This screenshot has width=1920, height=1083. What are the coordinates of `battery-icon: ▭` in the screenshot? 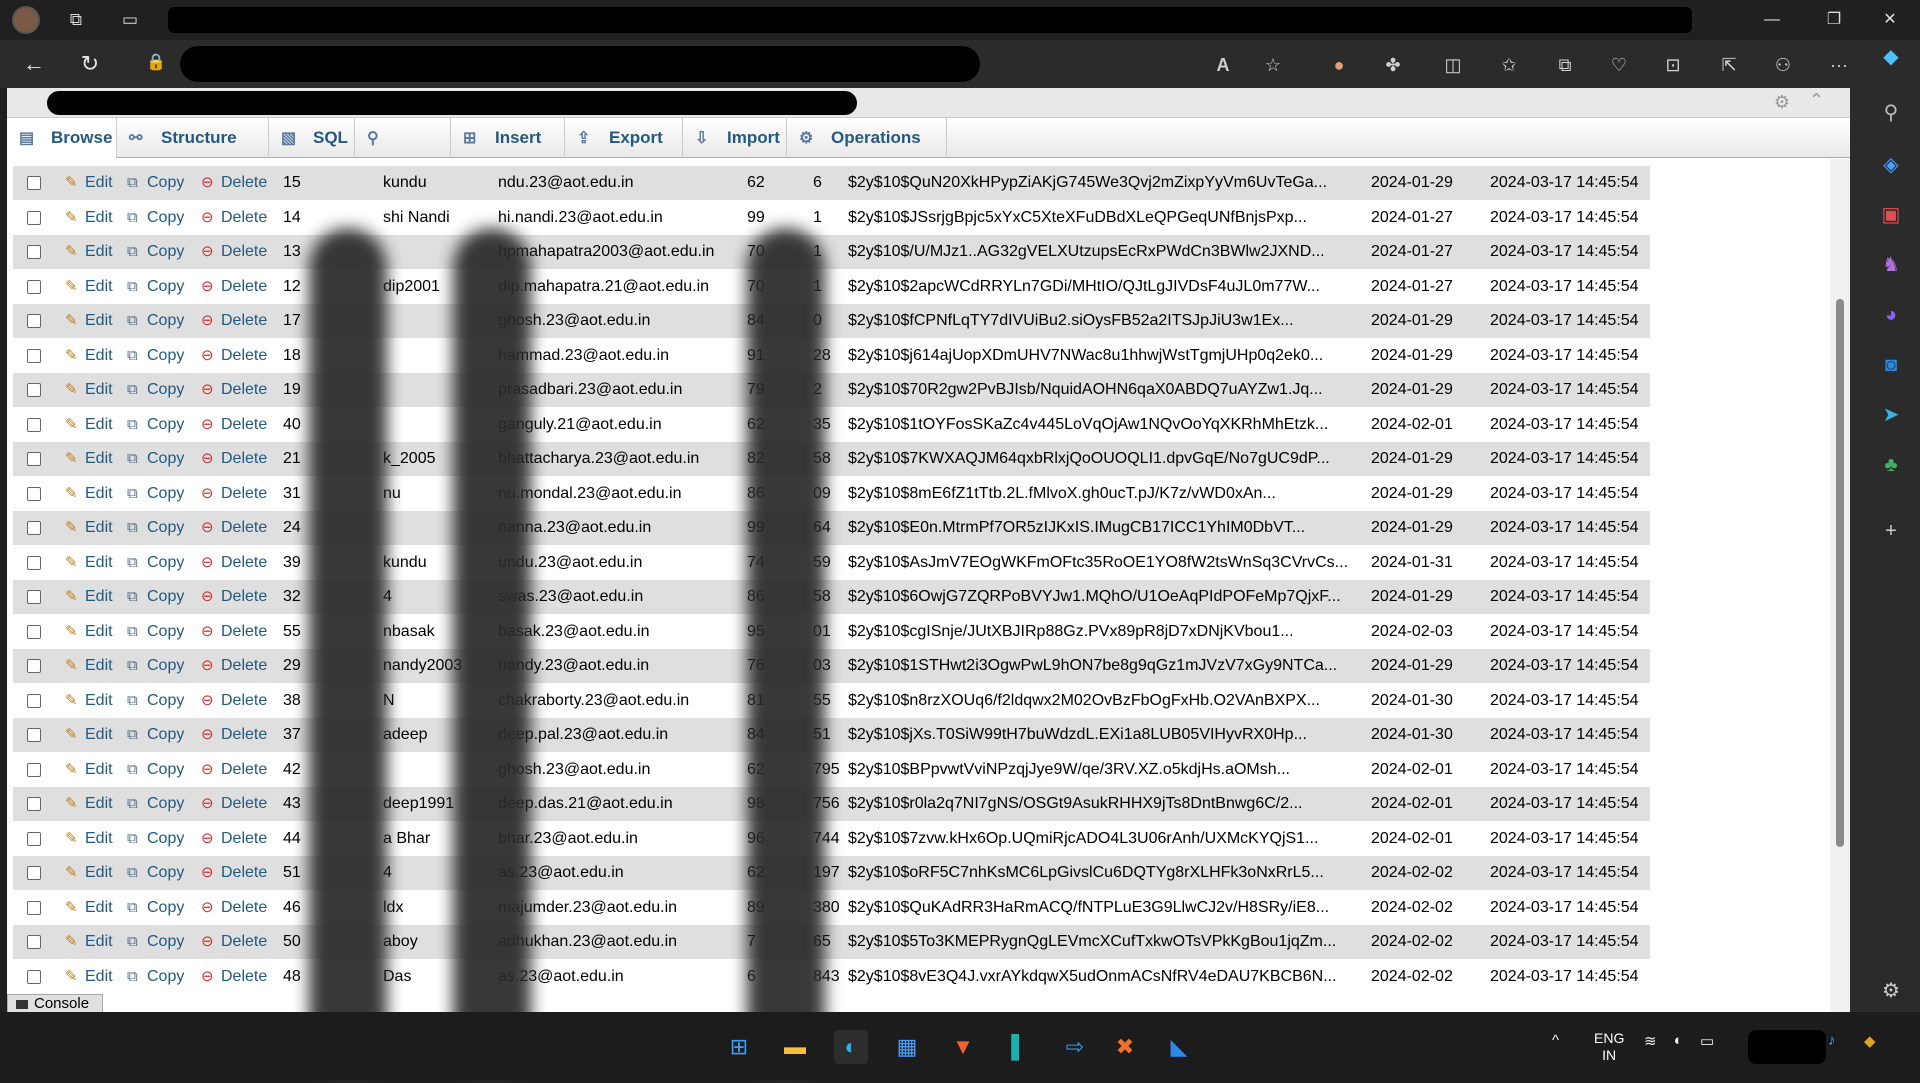 It's located at (1707, 1041).